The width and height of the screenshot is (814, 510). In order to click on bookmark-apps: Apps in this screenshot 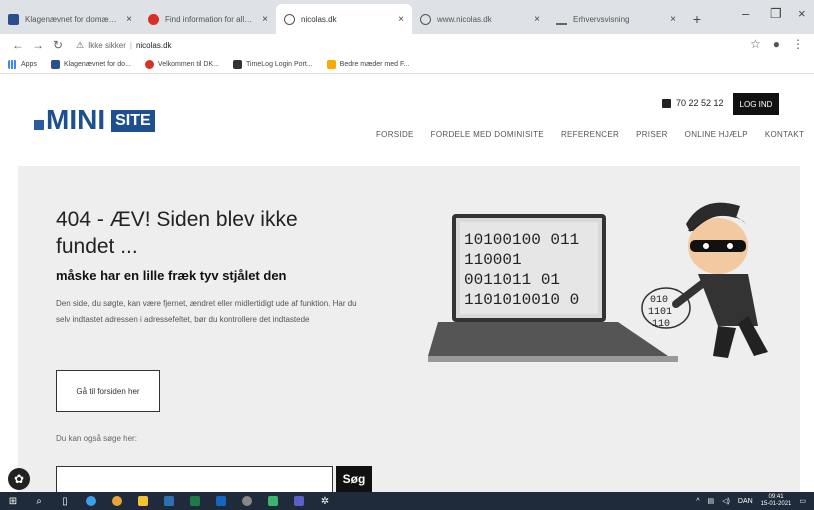, I will do `click(22, 64)`.